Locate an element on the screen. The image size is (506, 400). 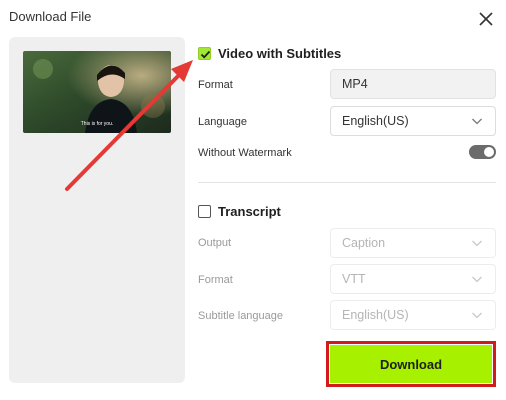
subtitle-language-label: Subtitle language is located at coordinates (241, 316).